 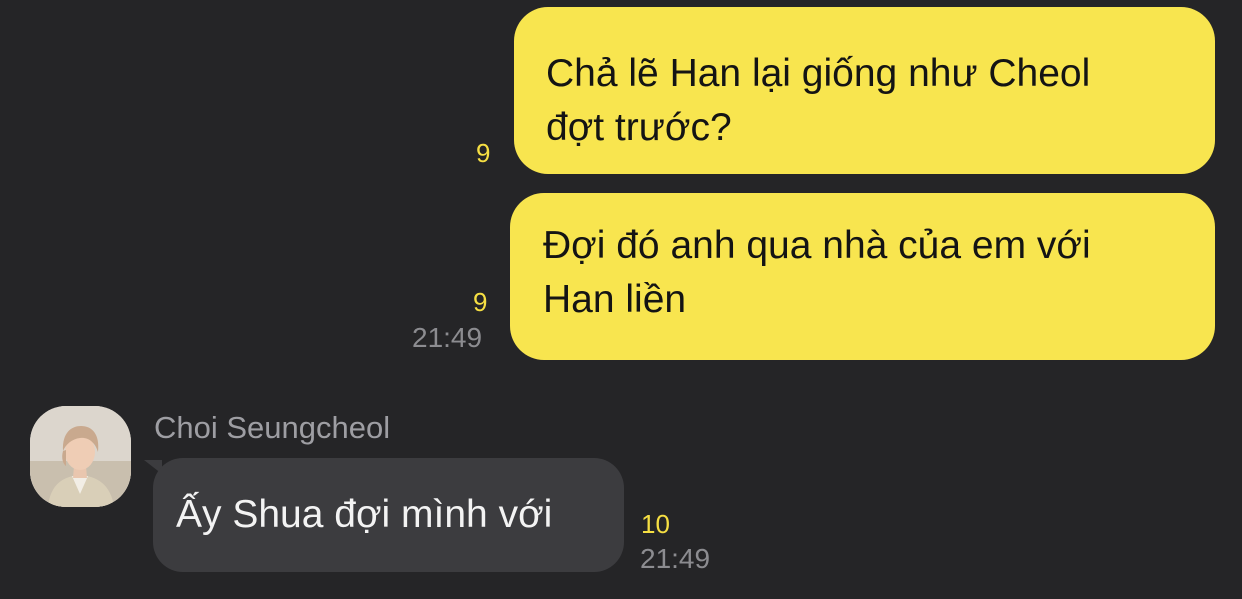 I want to click on message-text: Đợi đó anh qua nhà của em với Han liền, so click(x=817, y=272).